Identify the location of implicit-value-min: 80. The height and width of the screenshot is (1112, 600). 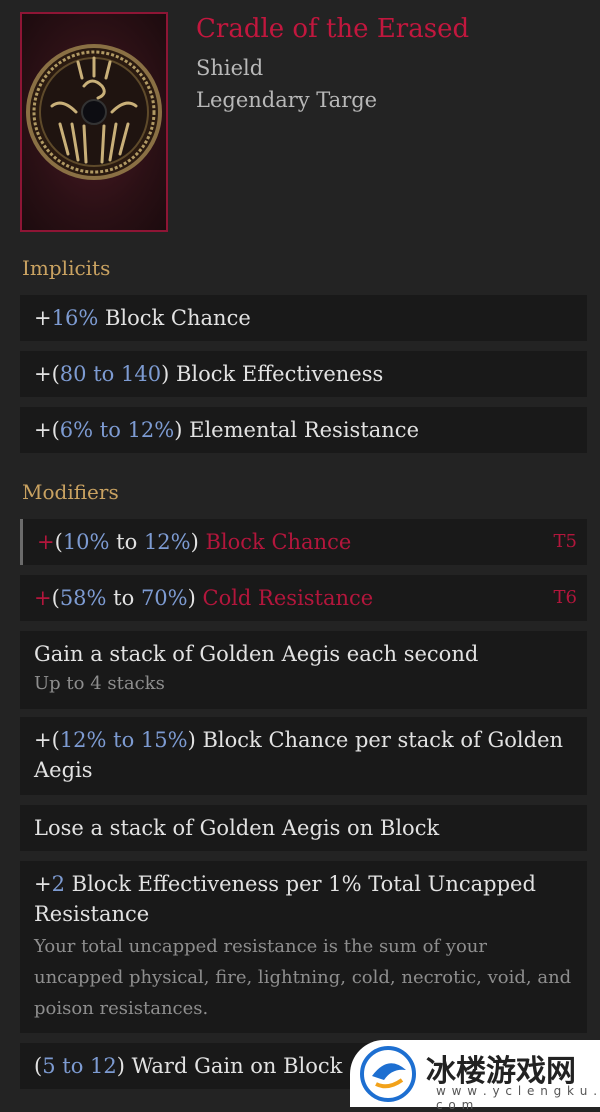
(73, 374).